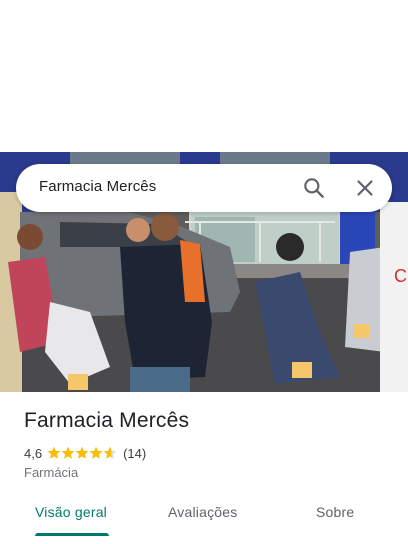 The image size is (408, 544). I want to click on tab-bar: Visão geral Avaliações Sobre, so click(204, 517).